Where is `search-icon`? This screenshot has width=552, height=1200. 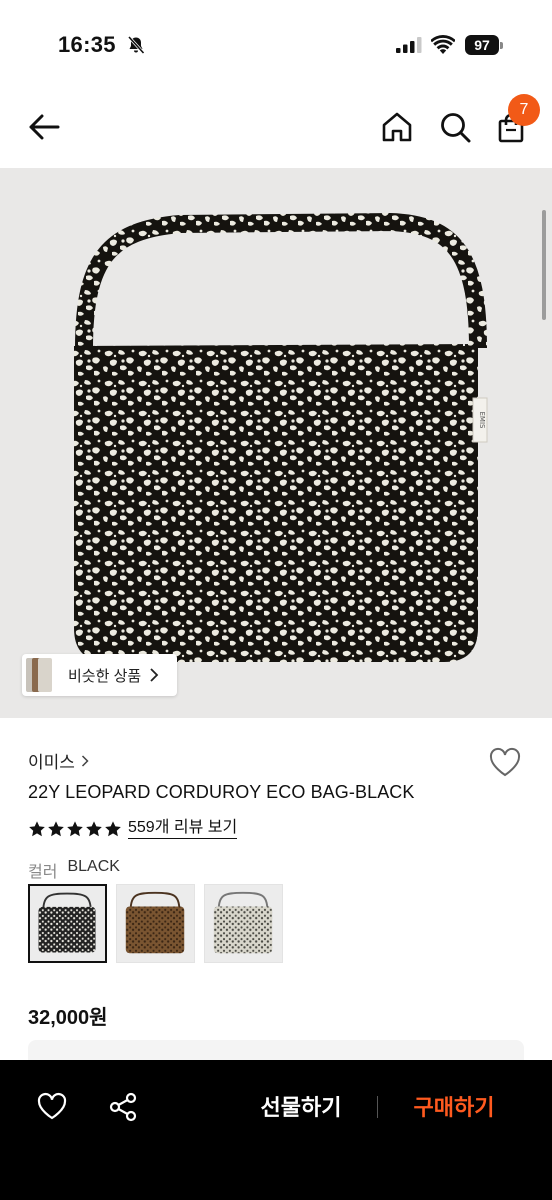
search-icon is located at coordinates (455, 127).